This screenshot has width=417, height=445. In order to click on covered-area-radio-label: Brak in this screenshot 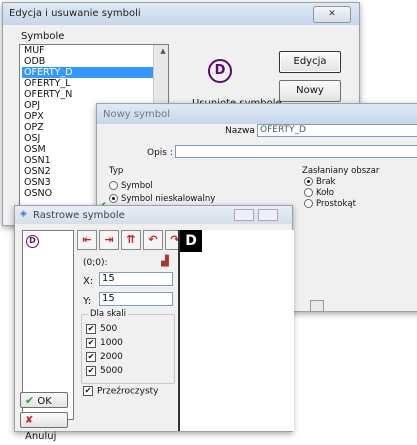, I will do `click(326, 182)`.